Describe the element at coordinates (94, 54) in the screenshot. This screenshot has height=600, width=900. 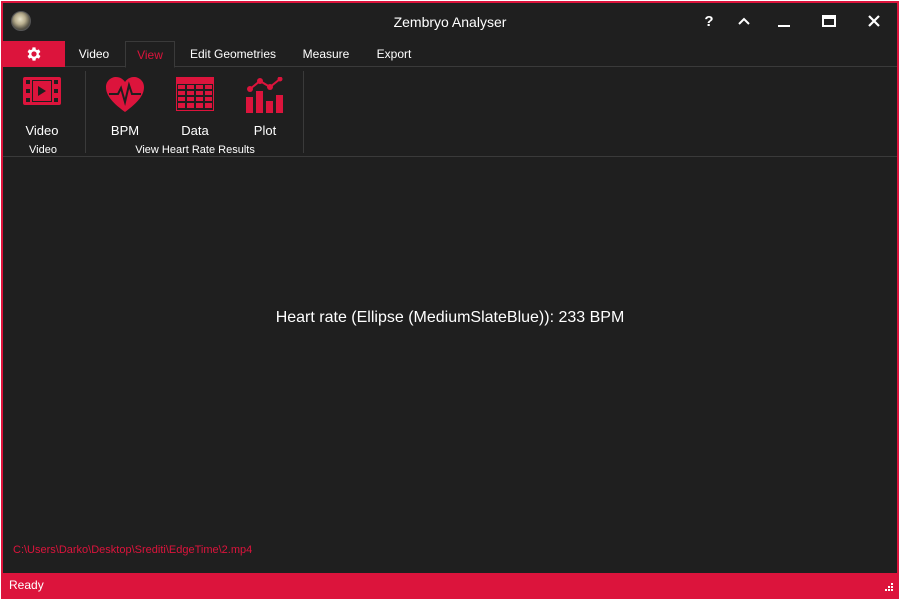
I see `tab-video: Video` at that location.